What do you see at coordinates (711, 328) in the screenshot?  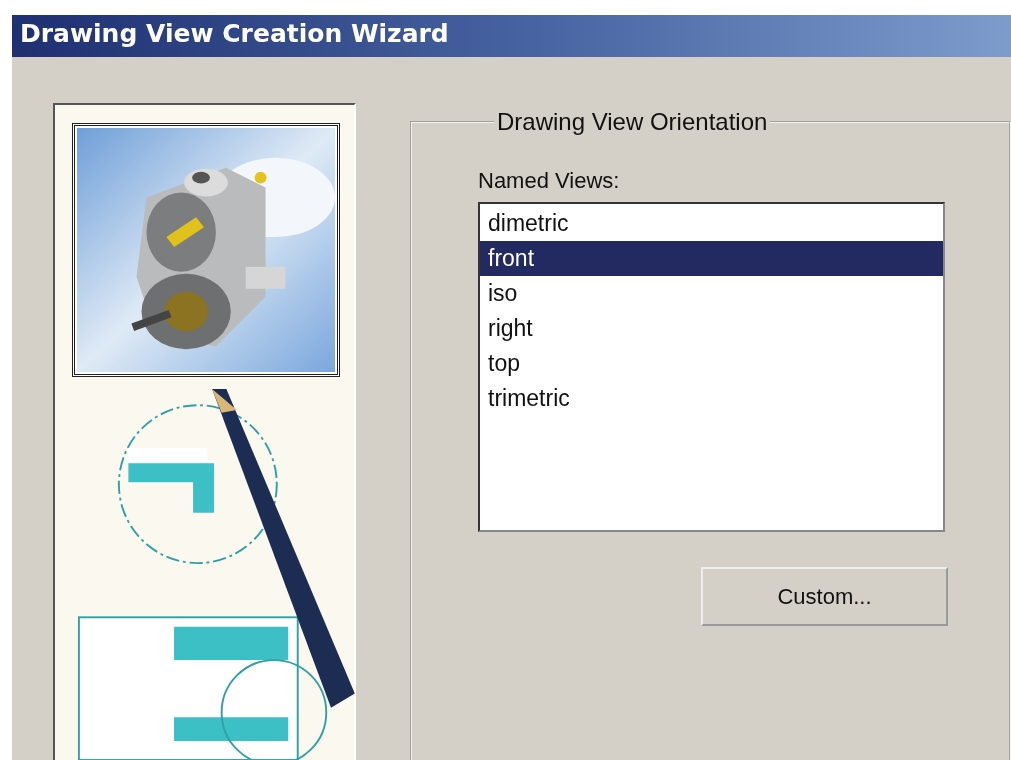 I see `list-item: right` at bounding box center [711, 328].